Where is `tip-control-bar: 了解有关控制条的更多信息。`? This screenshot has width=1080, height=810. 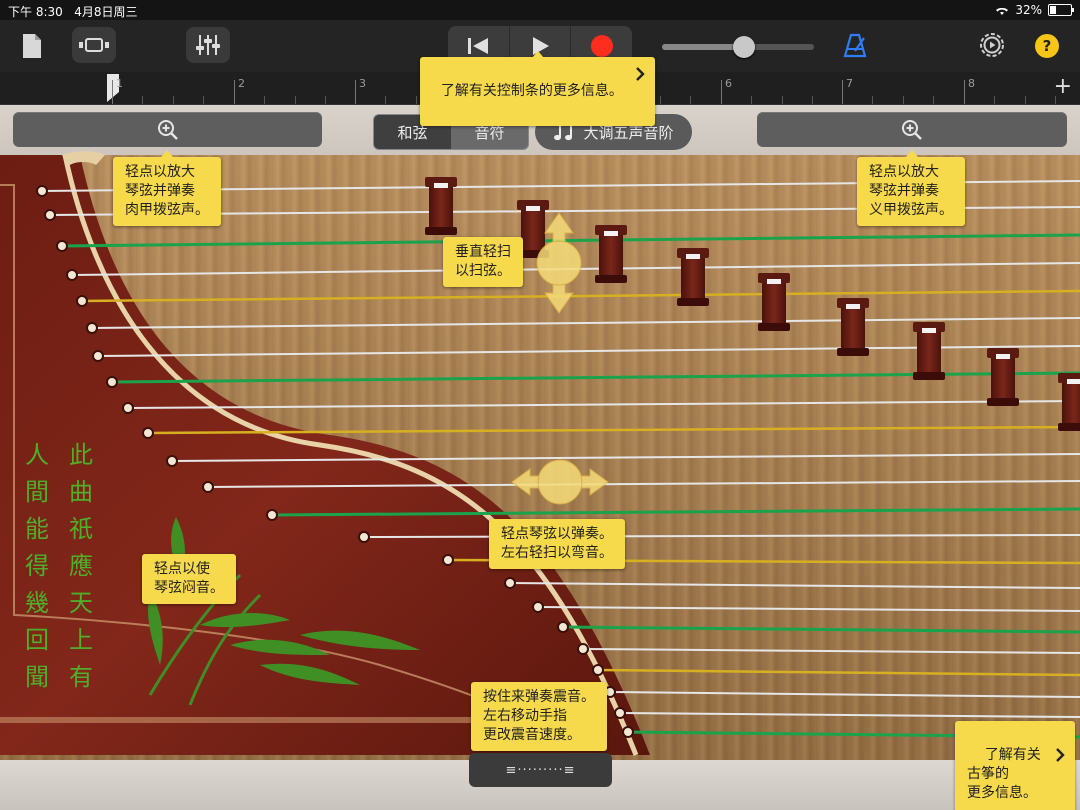
tip-control-bar: 了解有关控制条的更多信息。 is located at coordinates (537, 91).